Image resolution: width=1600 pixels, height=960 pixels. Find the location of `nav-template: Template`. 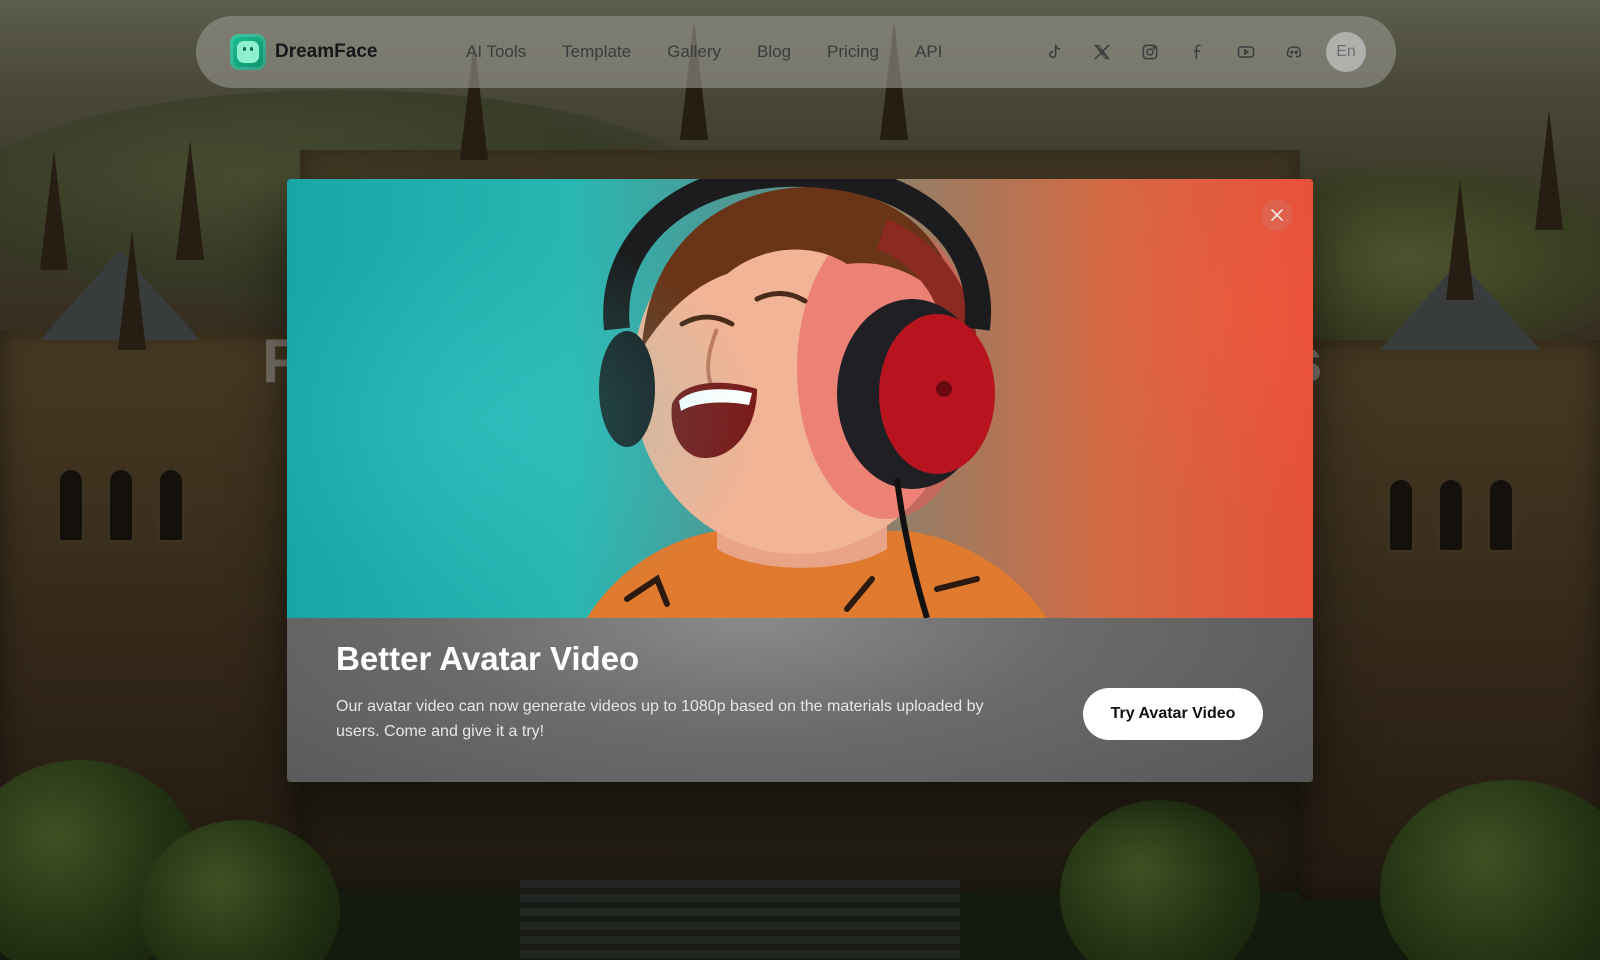

nav-template: Template is located at coordinates (596, 52).